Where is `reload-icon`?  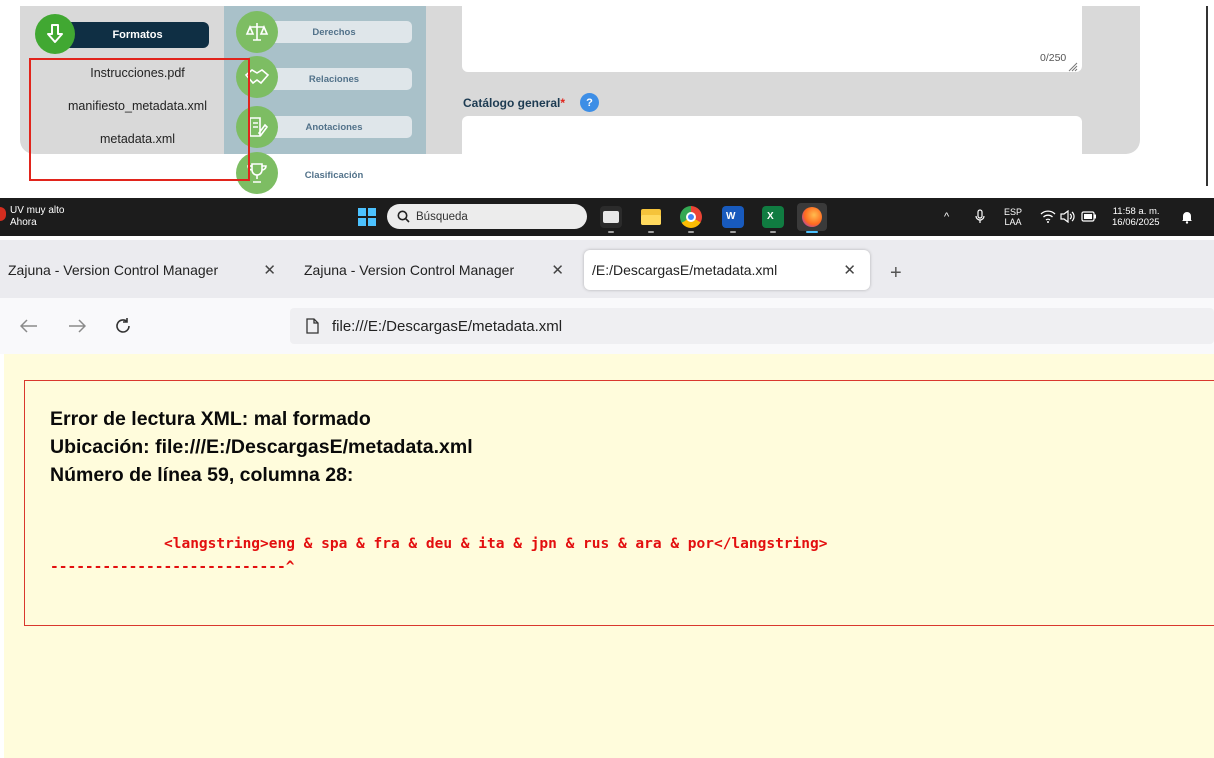
reload-icon is located at coordinates (123, 326).